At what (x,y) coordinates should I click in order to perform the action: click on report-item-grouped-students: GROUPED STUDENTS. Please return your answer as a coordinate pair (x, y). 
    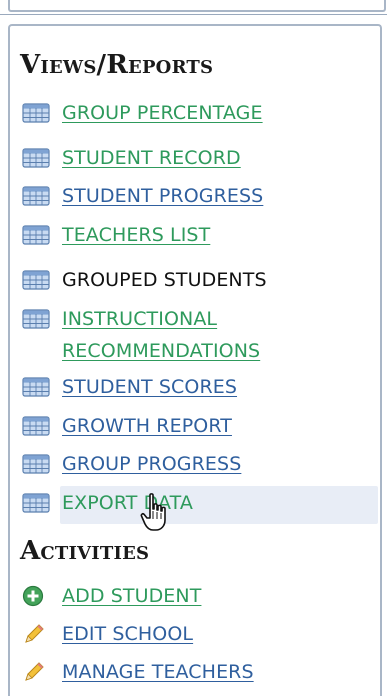
    Looking at the image, I should click on (144, 280).